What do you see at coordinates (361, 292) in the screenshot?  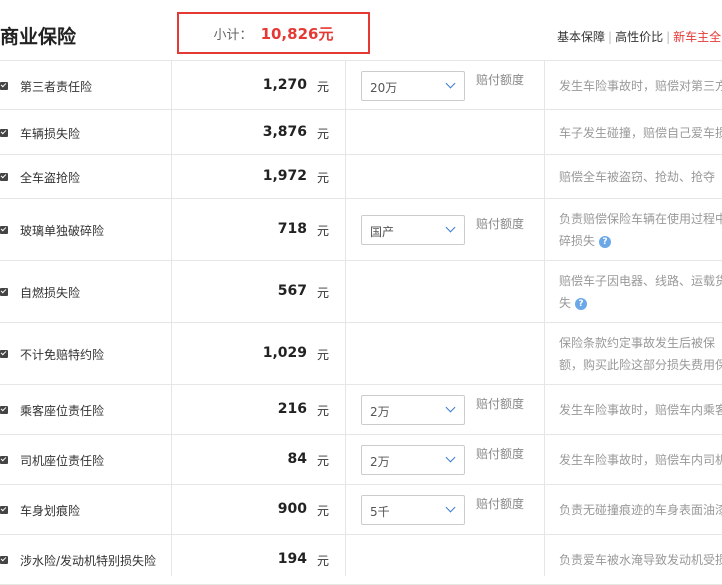 I see `insurance-row: 自燃损失险 567 元 赔偿车子因电器、线路、运载货失?` at bounding box center [361, 292].